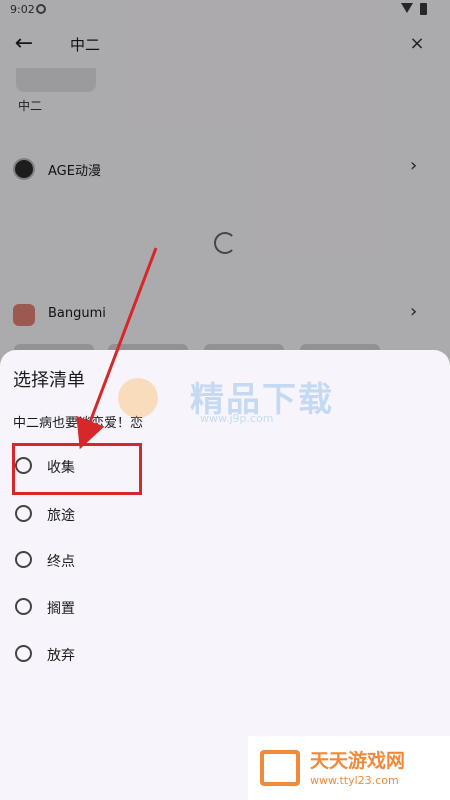  Describe the element at coordinates (280, 768) in the screenshot. I see `watermark-house-icon` at that location.